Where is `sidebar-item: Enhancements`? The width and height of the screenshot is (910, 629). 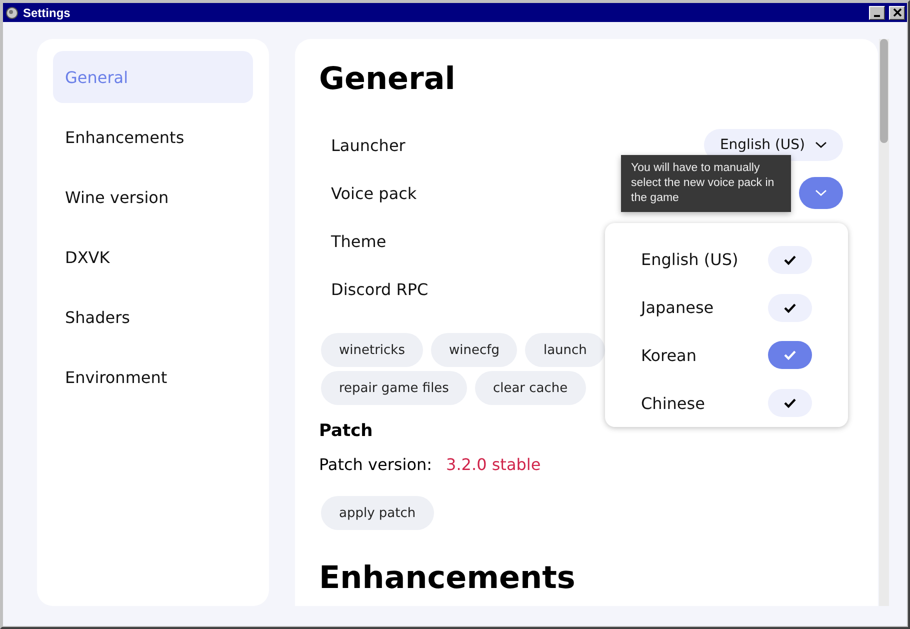
sidebar-item: Enhancements is located at coordinates (153, 137).